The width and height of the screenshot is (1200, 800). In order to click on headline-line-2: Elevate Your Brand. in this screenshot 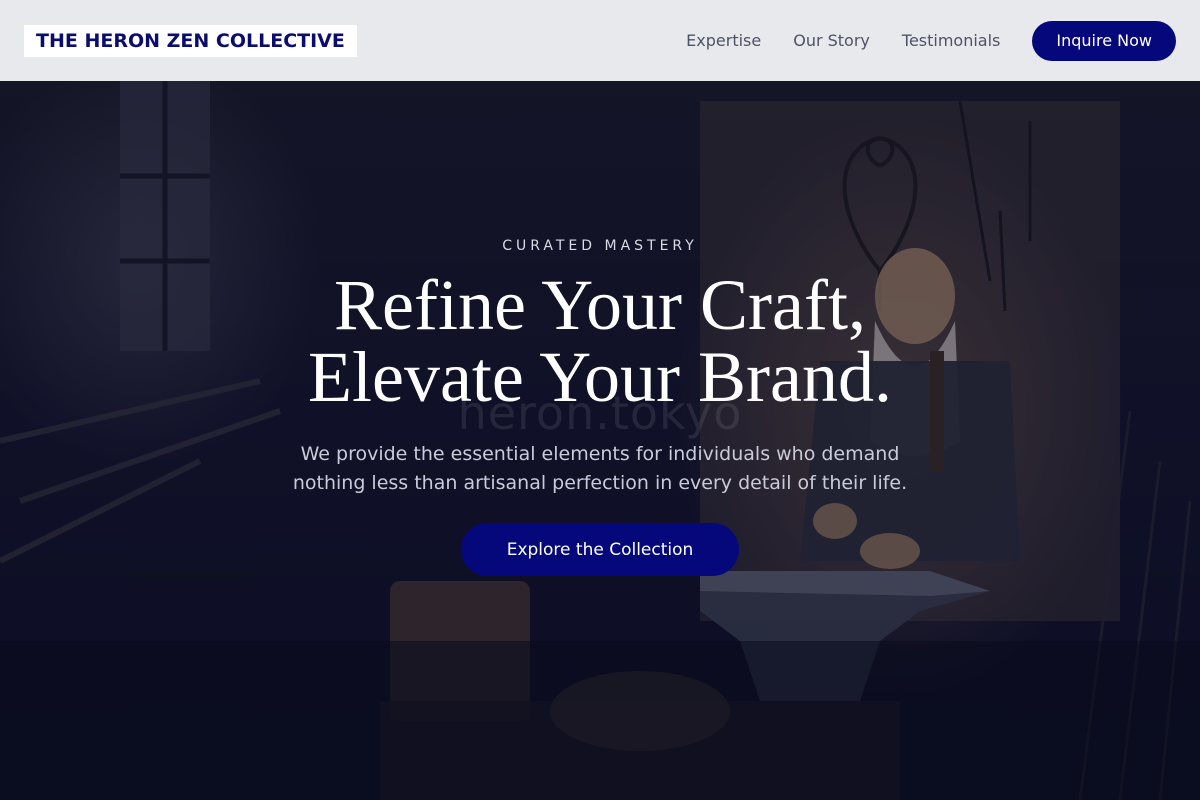, I will do `click(600, 377)`.